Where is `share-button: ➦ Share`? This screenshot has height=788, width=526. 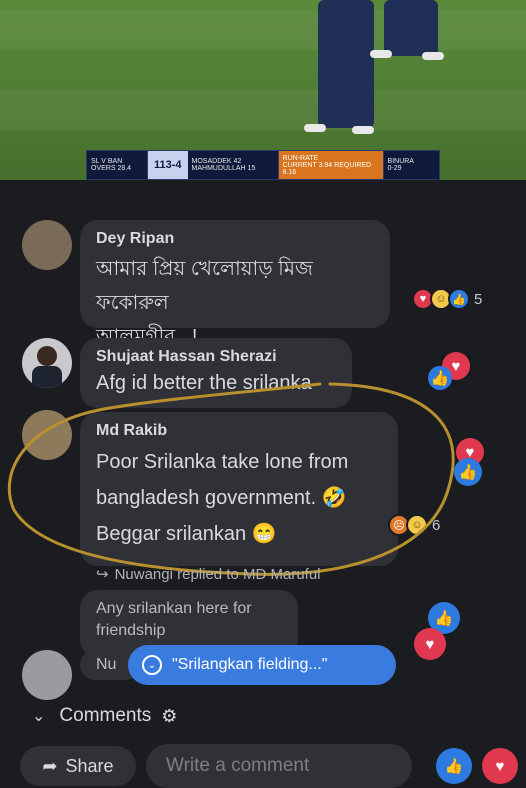 share-button: ➦ Share is located at coordinates (78, 766).